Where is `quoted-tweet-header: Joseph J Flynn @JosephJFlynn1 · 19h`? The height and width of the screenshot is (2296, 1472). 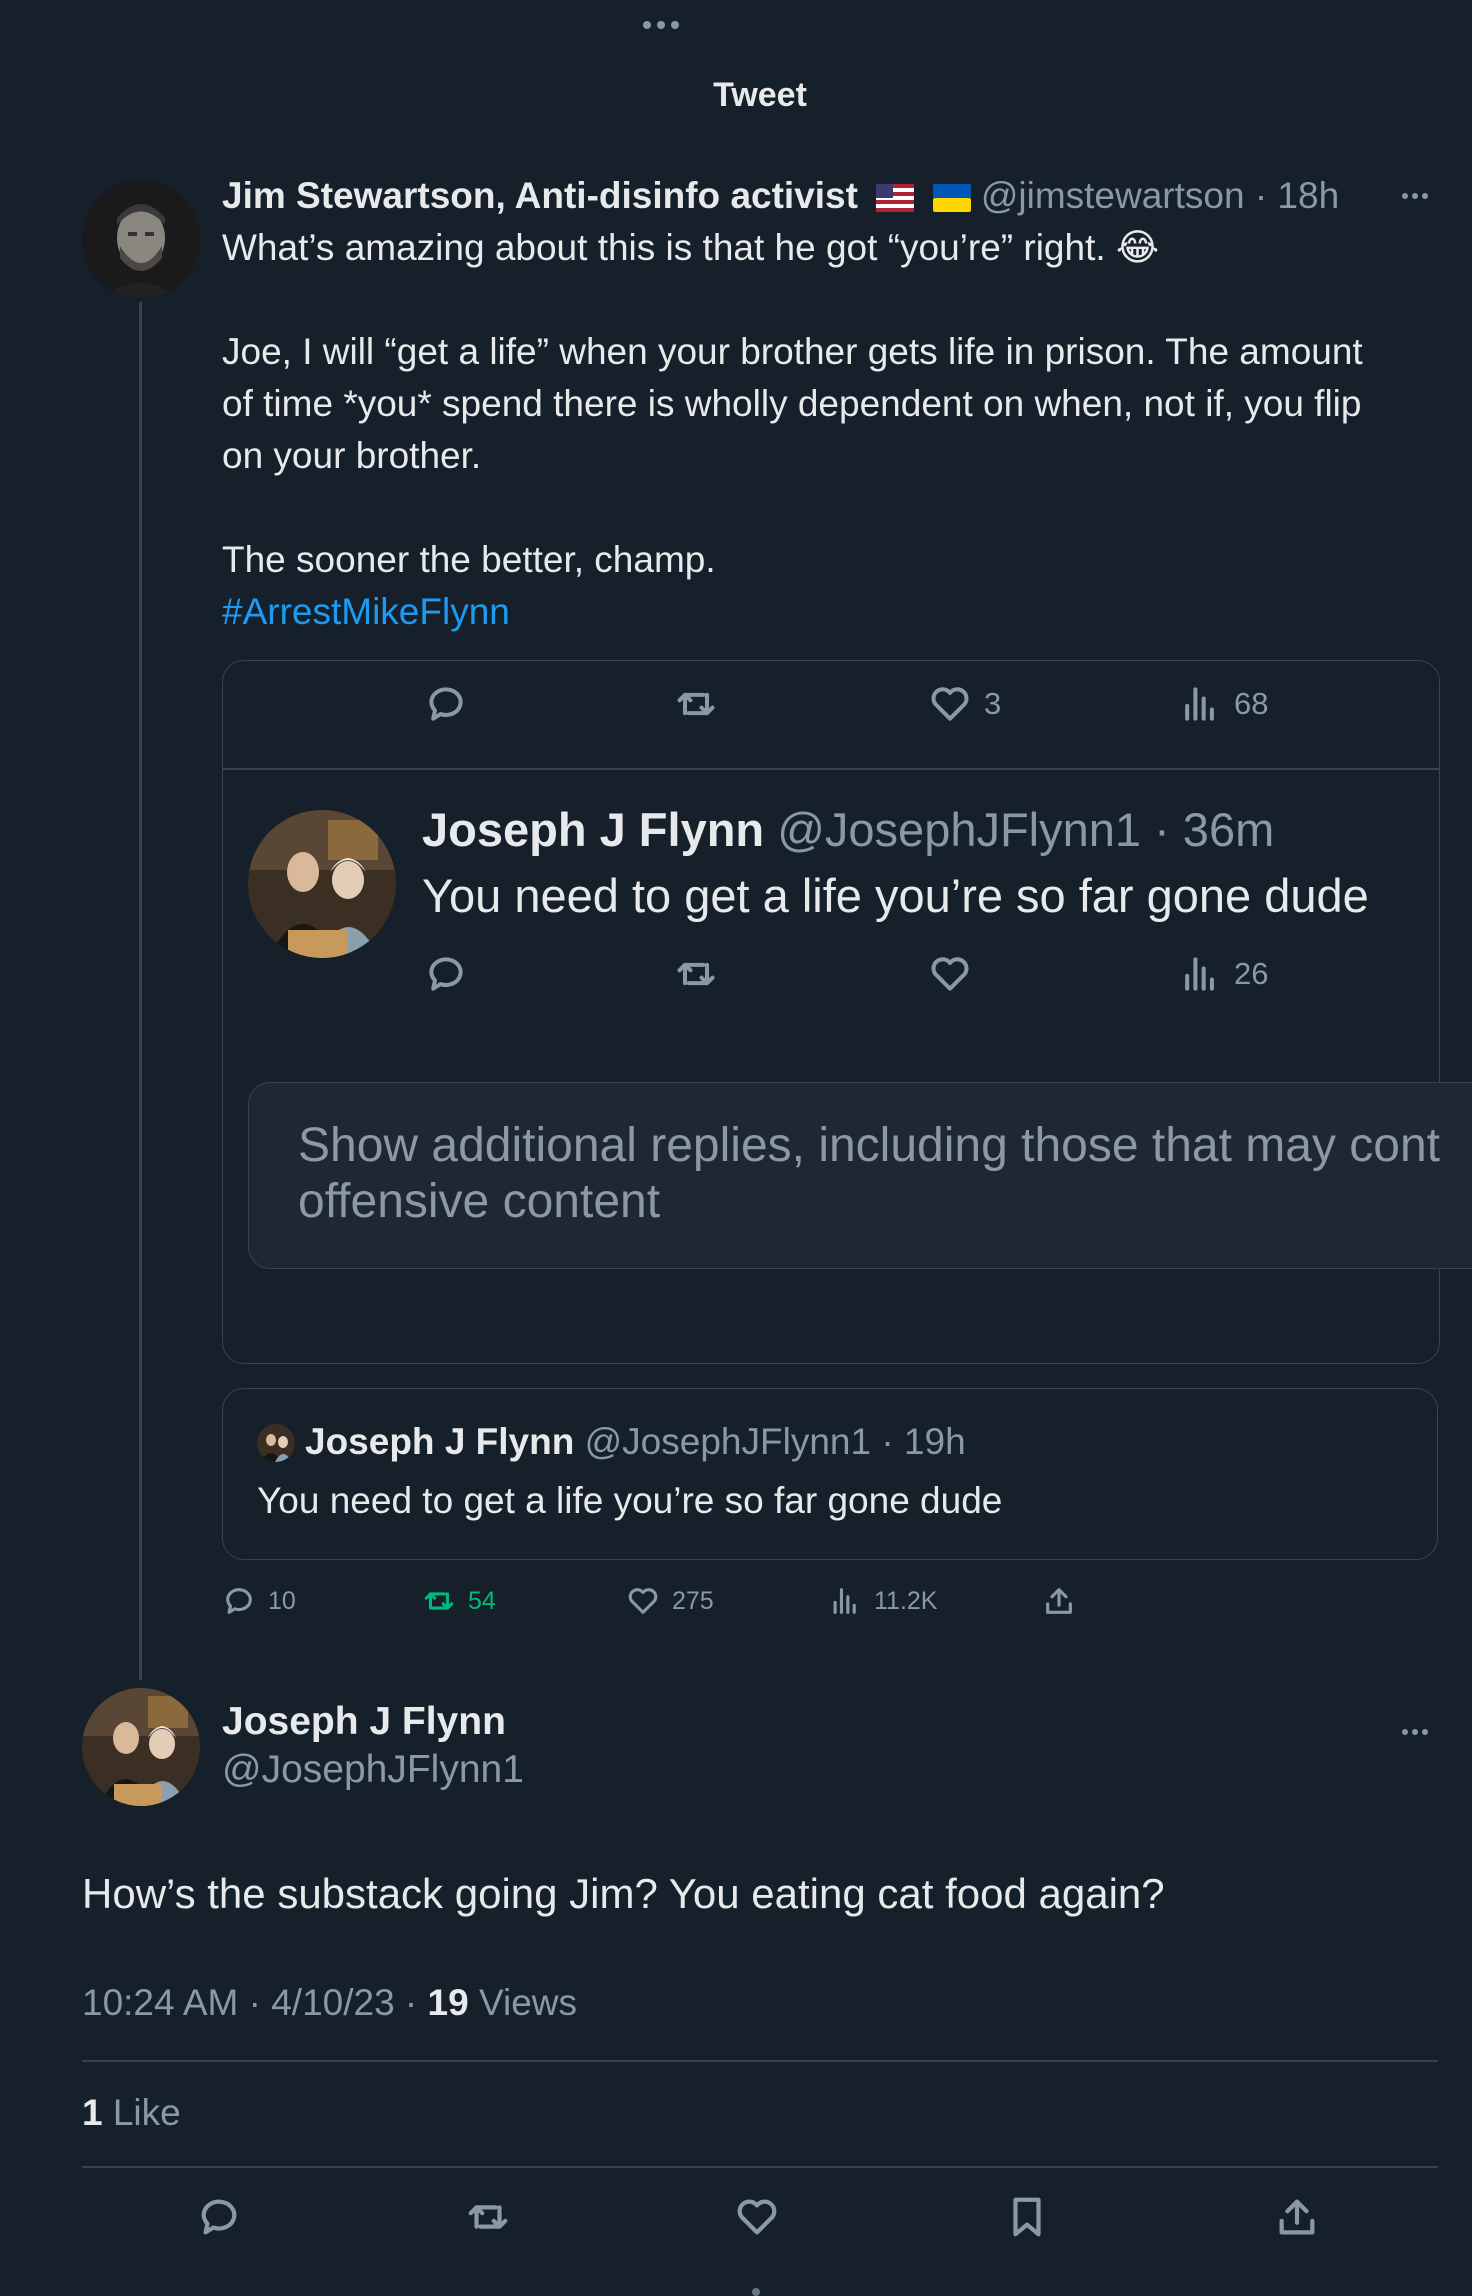
quoted-tweet-header: Joseph J Flynn @JosephJFlynn1 · 19h is located at coordinates (635, 1442).